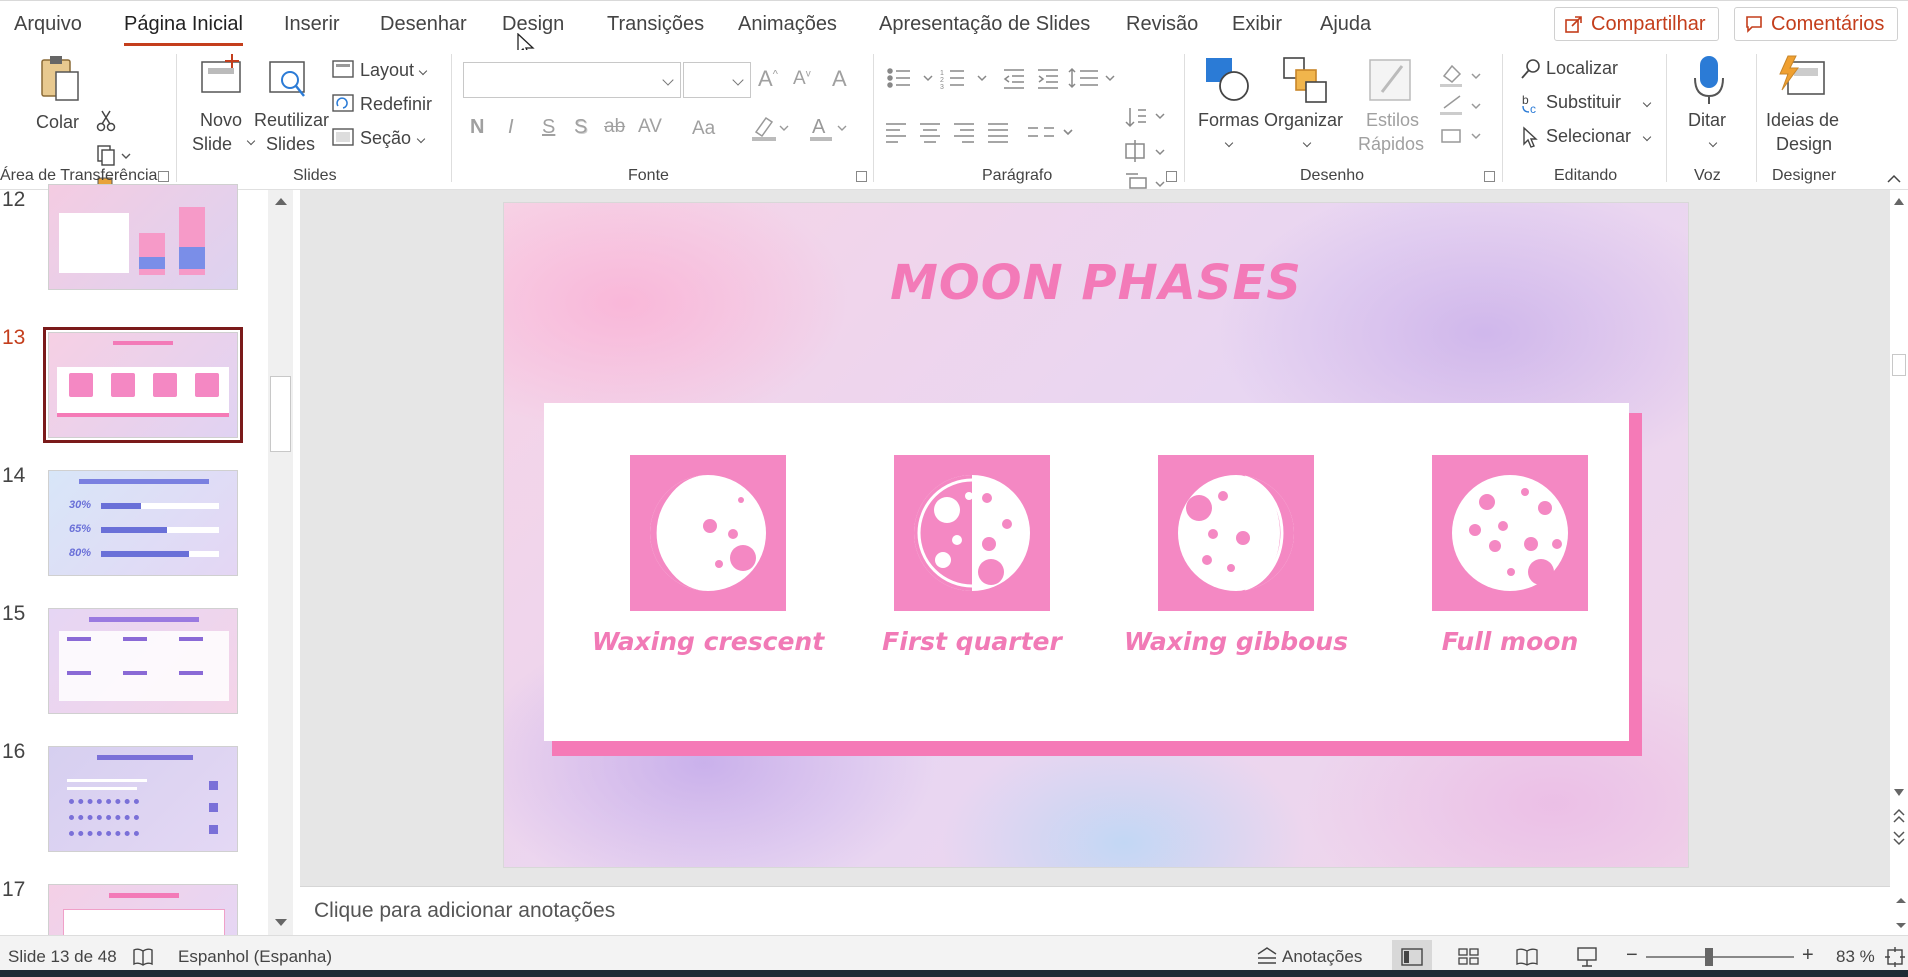  I want to click on font-launcher, so click(861, 176).